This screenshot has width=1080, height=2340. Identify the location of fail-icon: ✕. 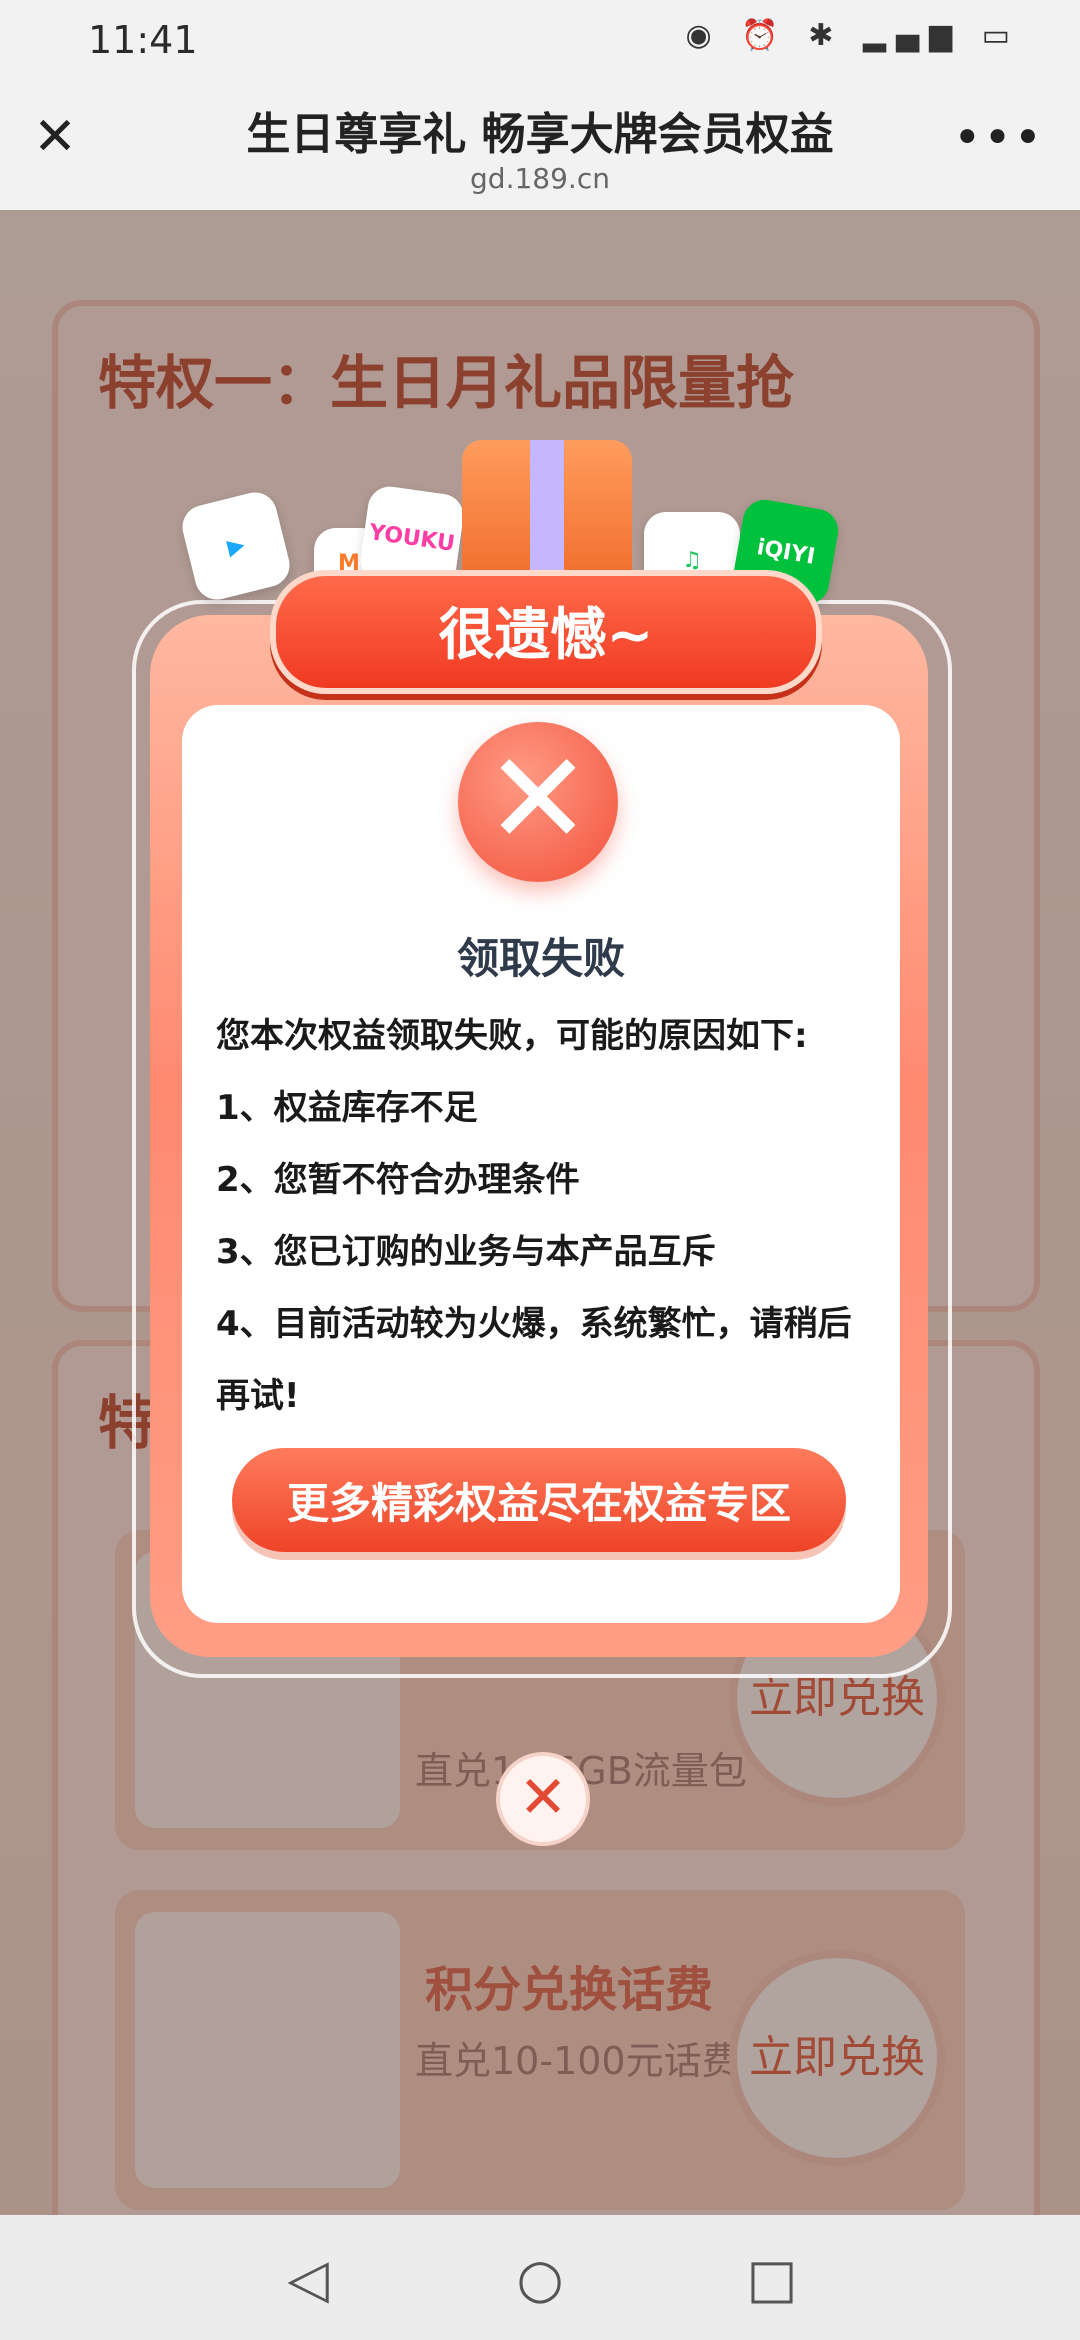
(538, 802).